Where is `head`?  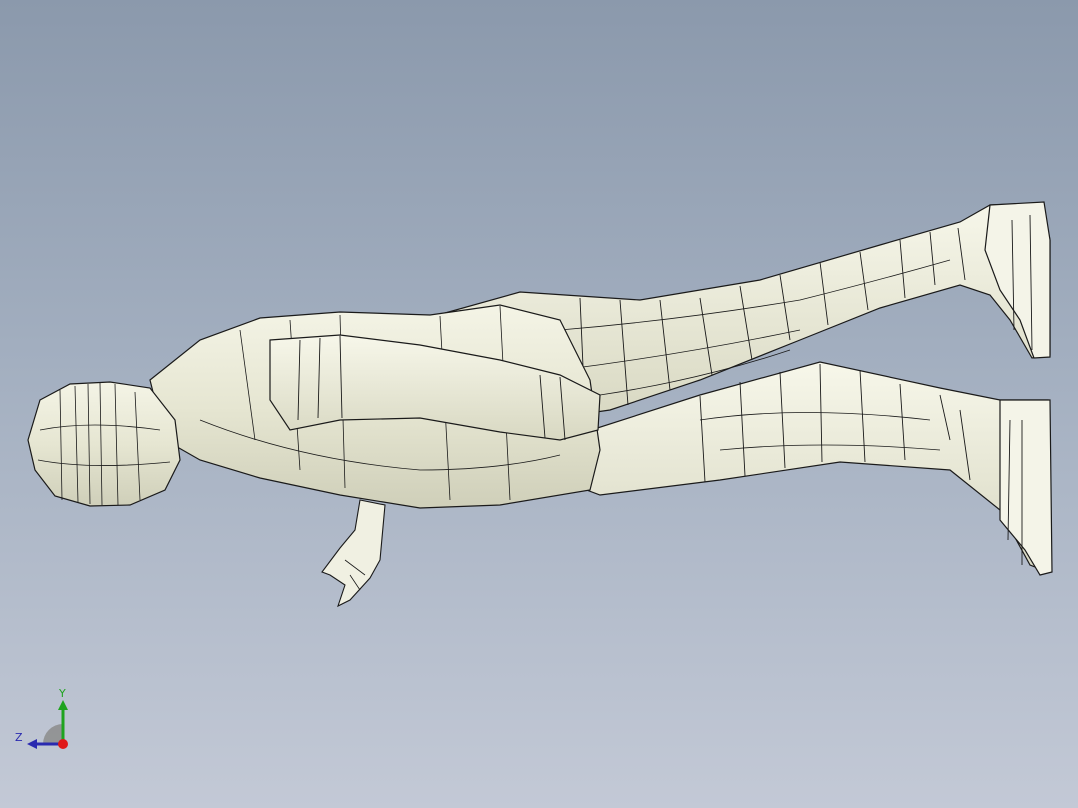 head is located at coordinates (104, 444).